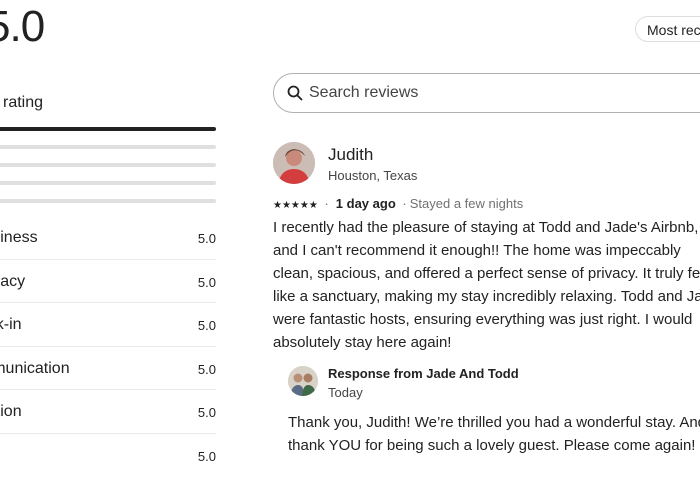 Image resolution: width=700 pixels, height=500 pixels. What do you see at coordinates (22, 26) in the screenshot?
I see `overall-score: 5.0` at bounding box center [22, 26].